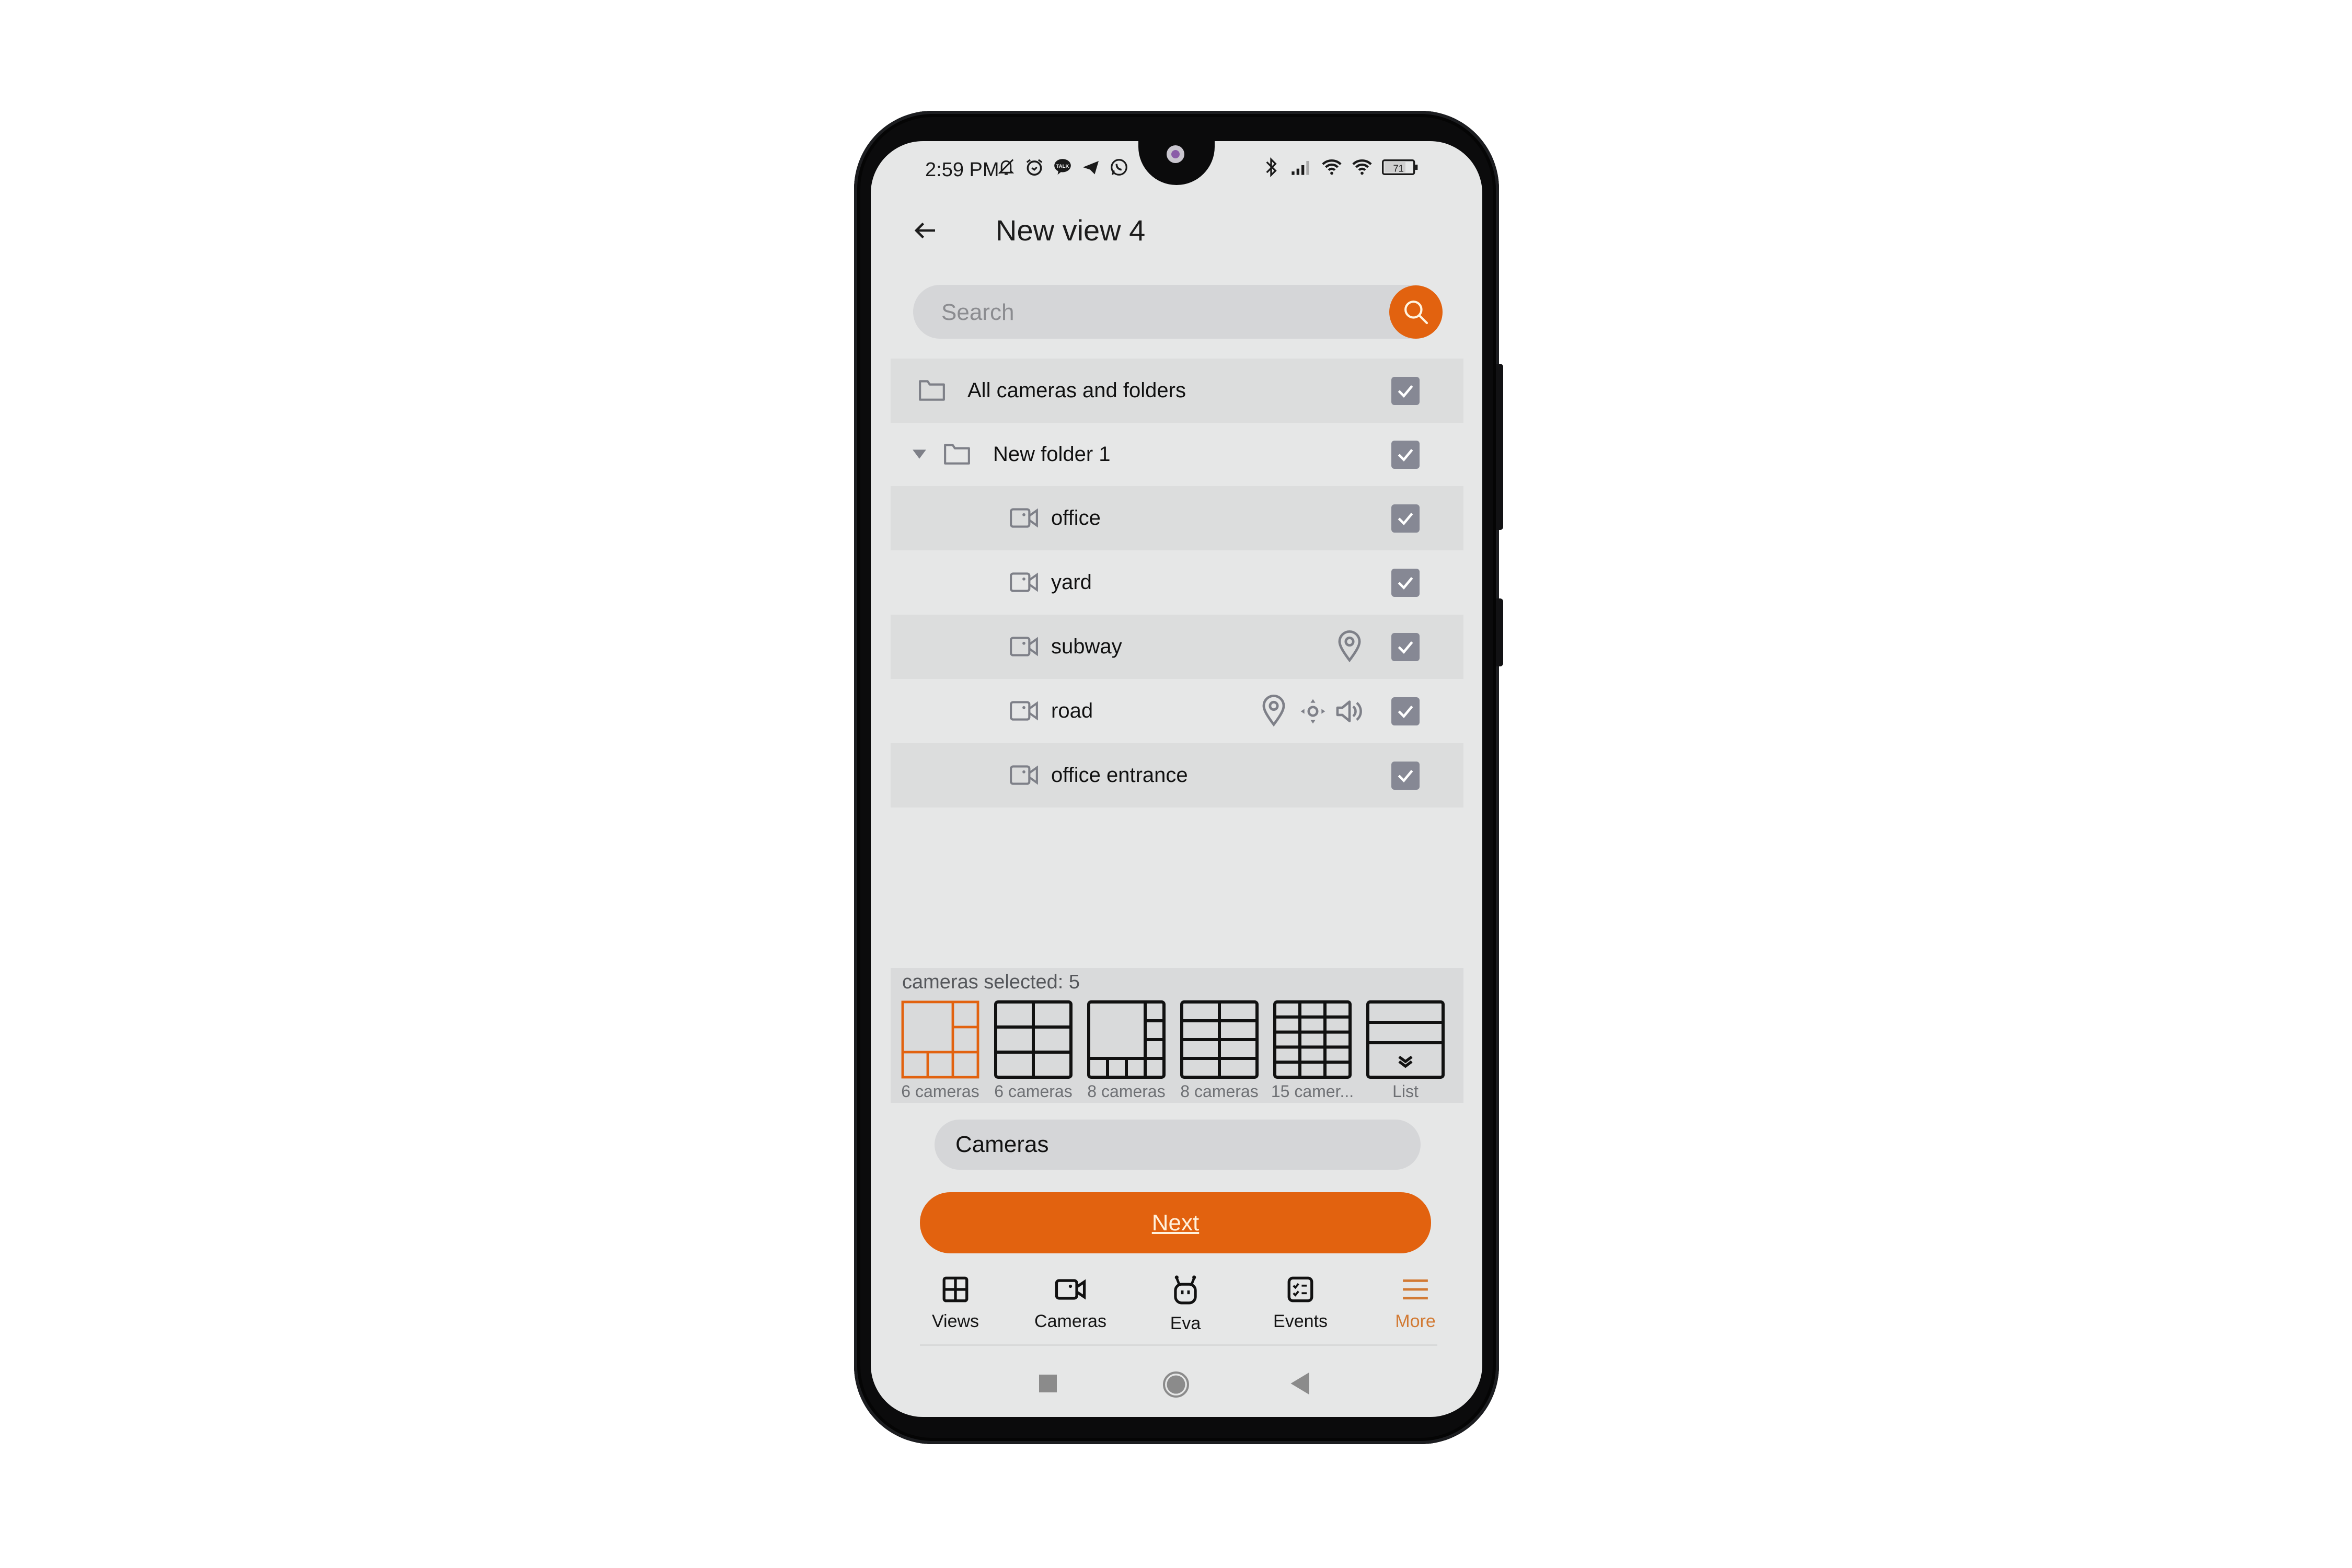  What do you see at coordinates (991, 982) in the screenshot?
I see `cameras-selected-count: cameras selected: 5` at bounding box center [991, 982].